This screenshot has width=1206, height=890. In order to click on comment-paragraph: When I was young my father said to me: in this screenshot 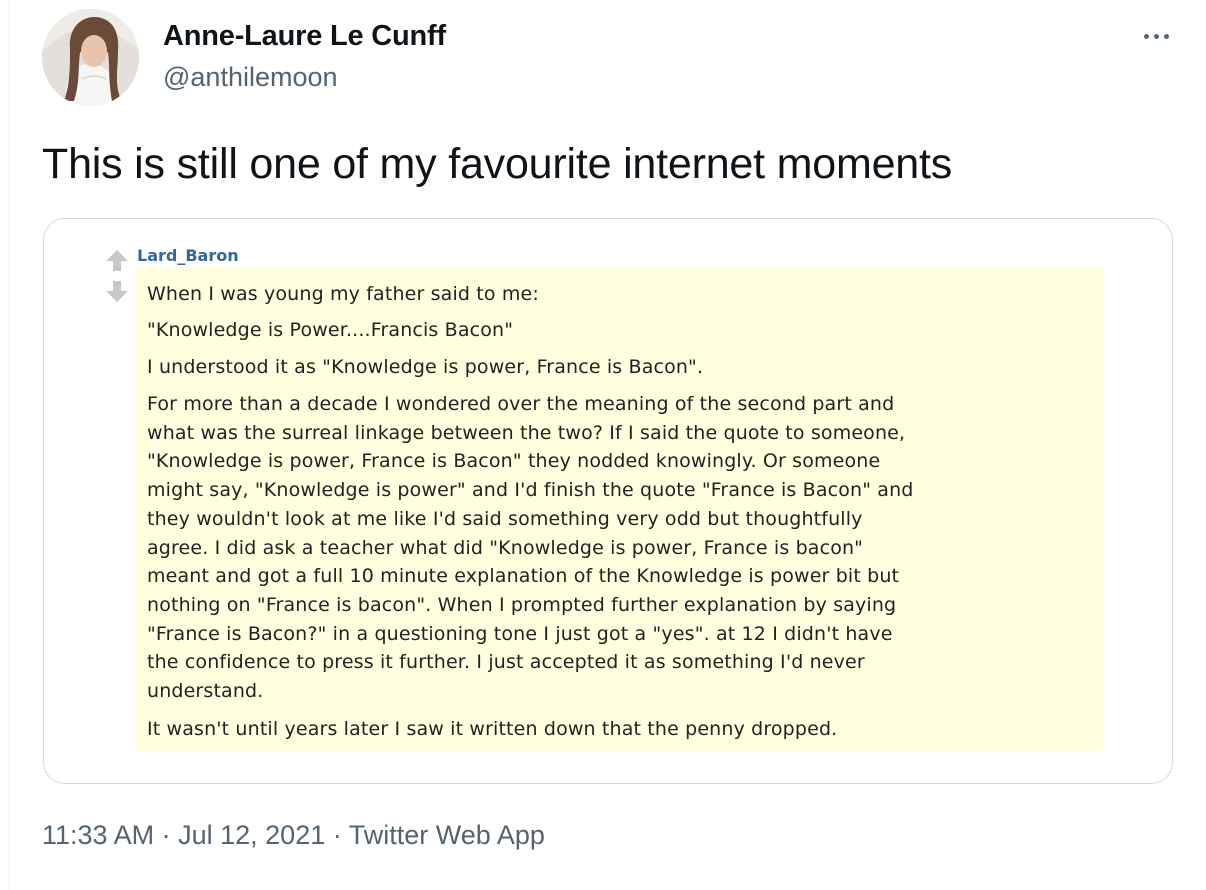, I will do `click(343, 294)`.